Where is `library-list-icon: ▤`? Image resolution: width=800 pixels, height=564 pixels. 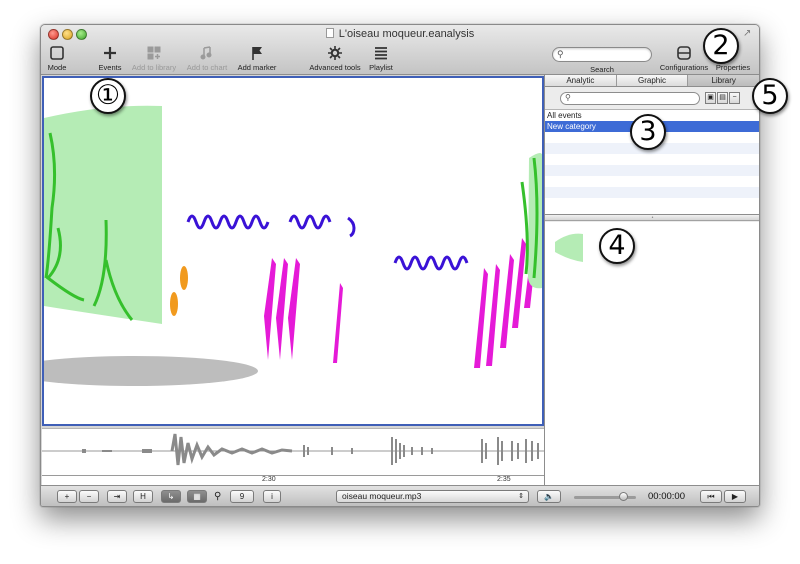 library-list-icon: ▤ is located at coordinates (722, 98).